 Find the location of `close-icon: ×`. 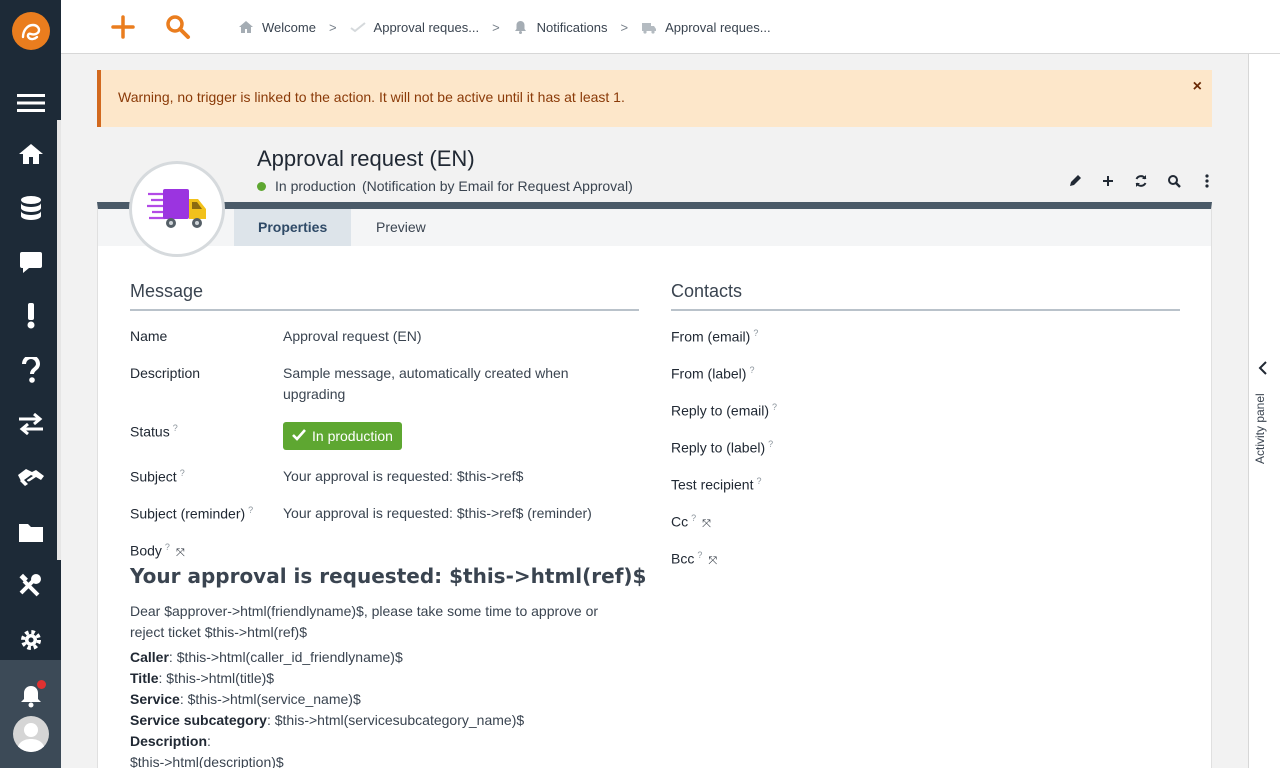

close-icon: × is located at coordinates (1197, 87).